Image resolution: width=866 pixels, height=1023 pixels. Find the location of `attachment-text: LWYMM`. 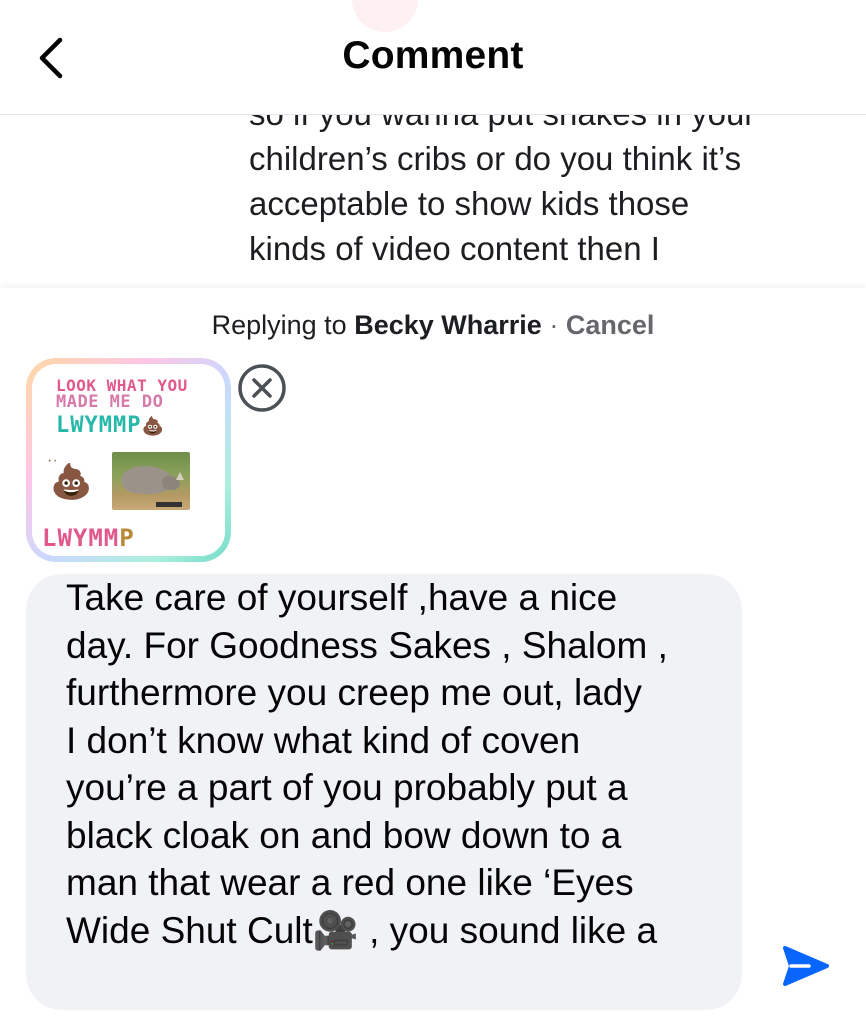

attachment-text: LWYMM is located at coordinates (81, 538).